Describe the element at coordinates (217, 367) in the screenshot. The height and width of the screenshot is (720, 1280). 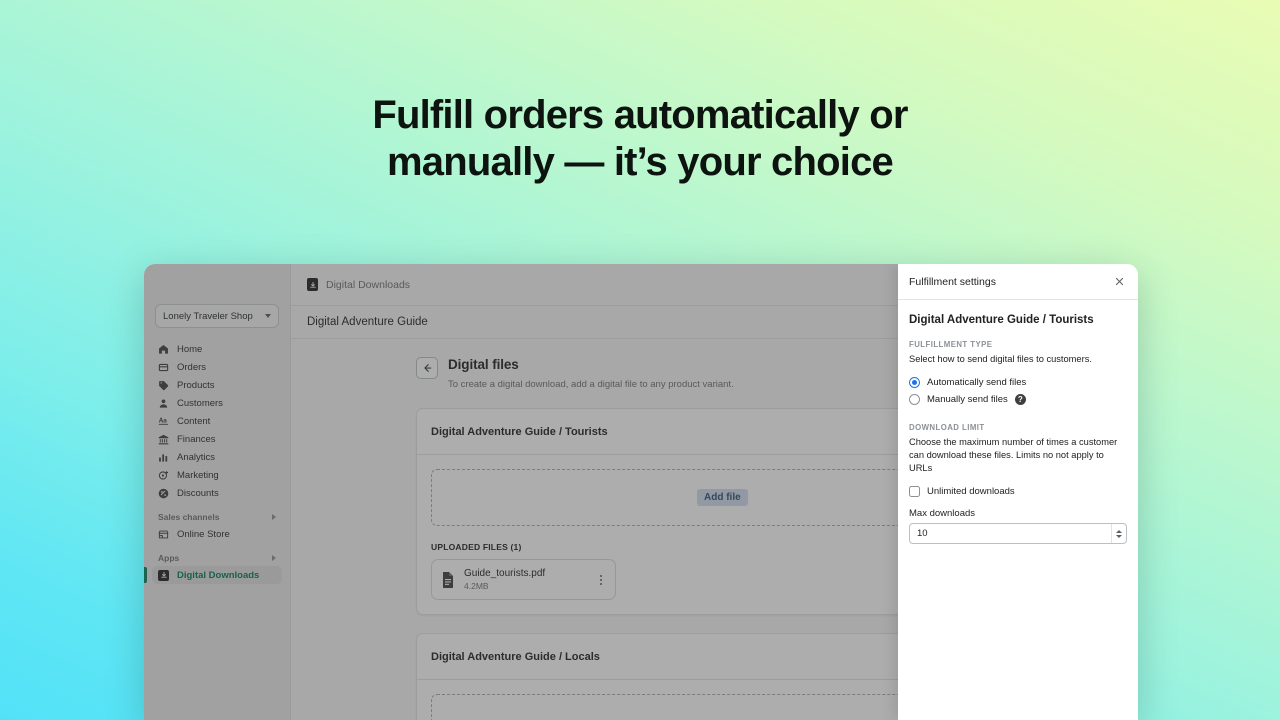
I see `sidebar-item-orders: Orders` at that location.